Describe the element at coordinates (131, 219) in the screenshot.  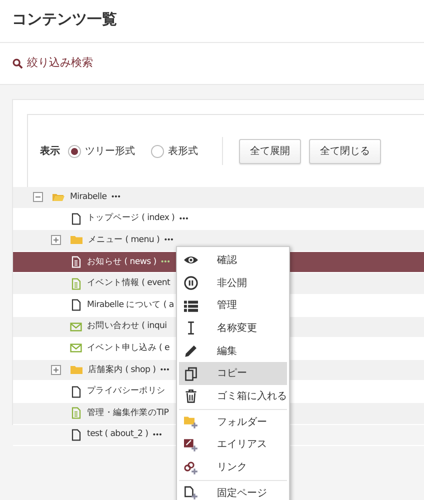
I see `item-name: トップページ ( index )` at that location.